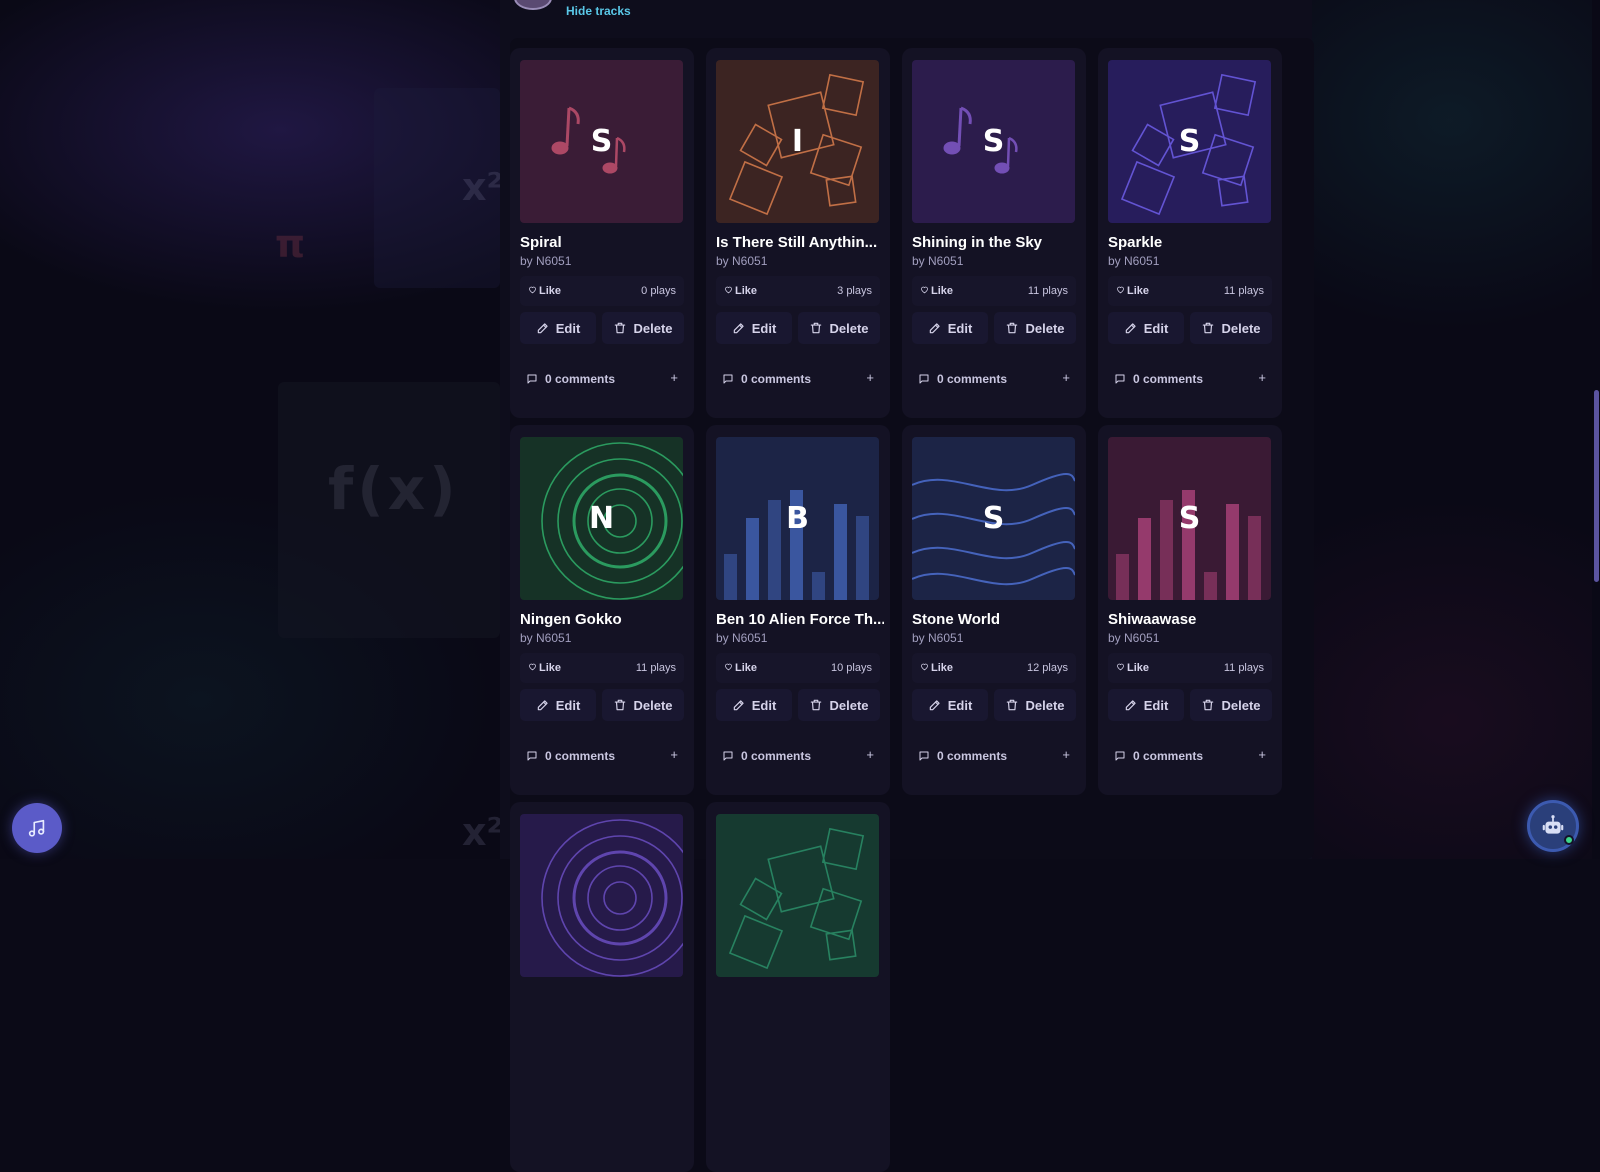  I want to click on track-title: Spiral, so click(604, 242).